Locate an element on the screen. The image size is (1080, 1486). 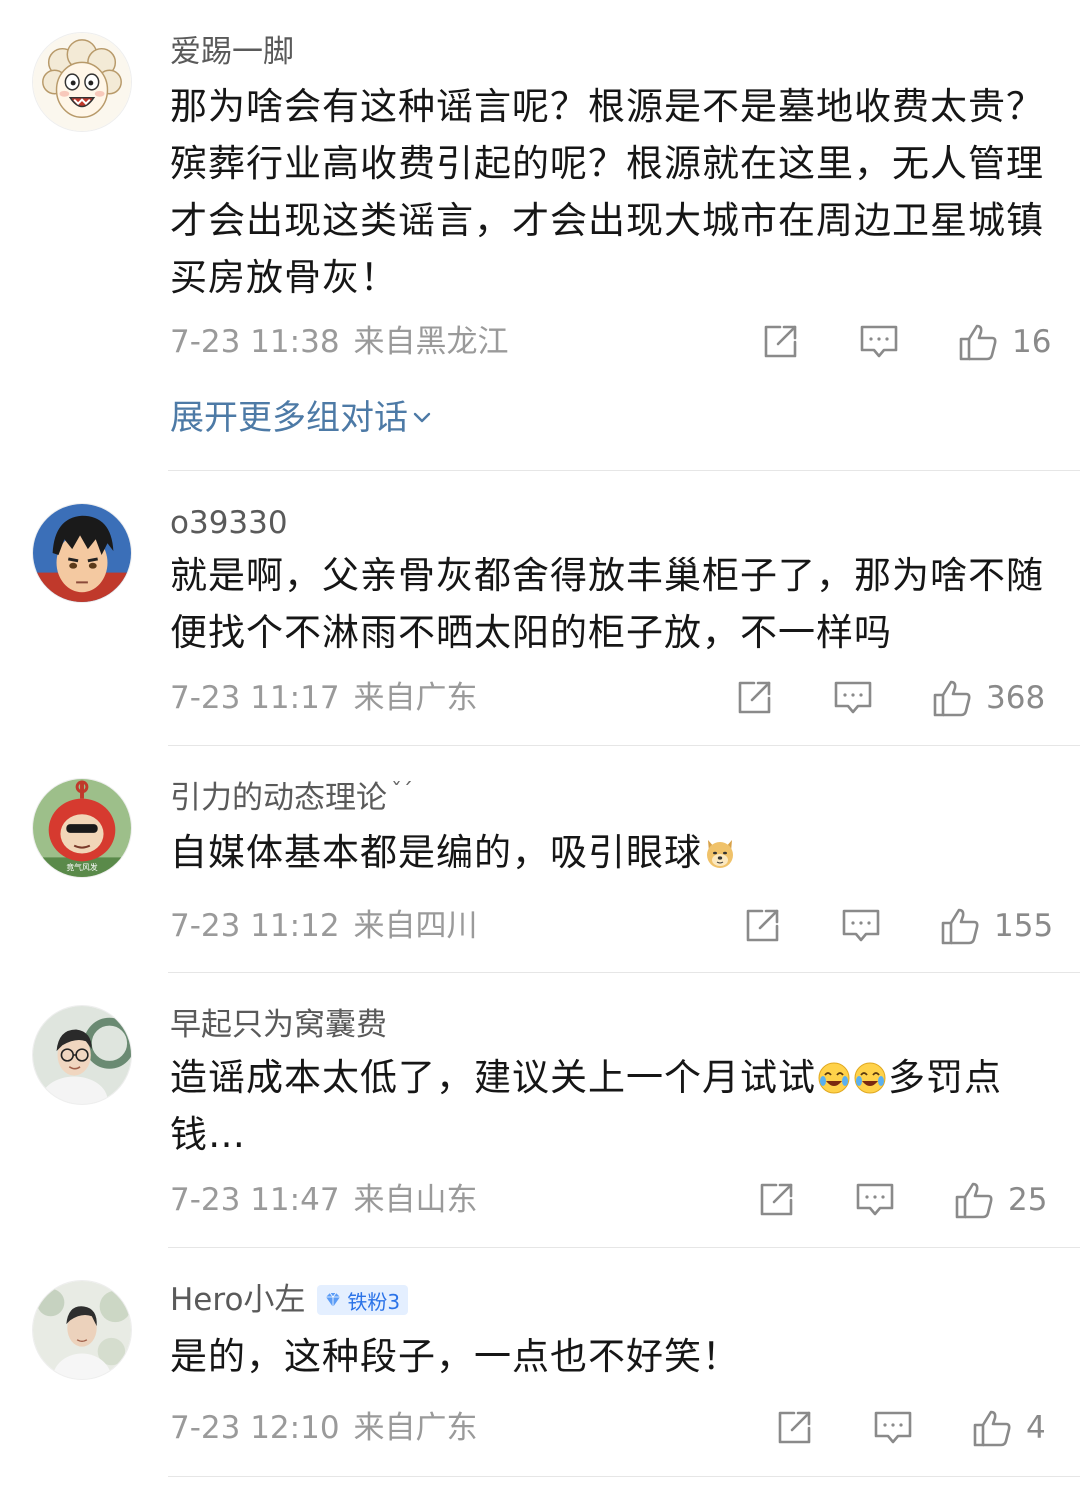
like-count: 4 is located at coordinates (1036, 1428).